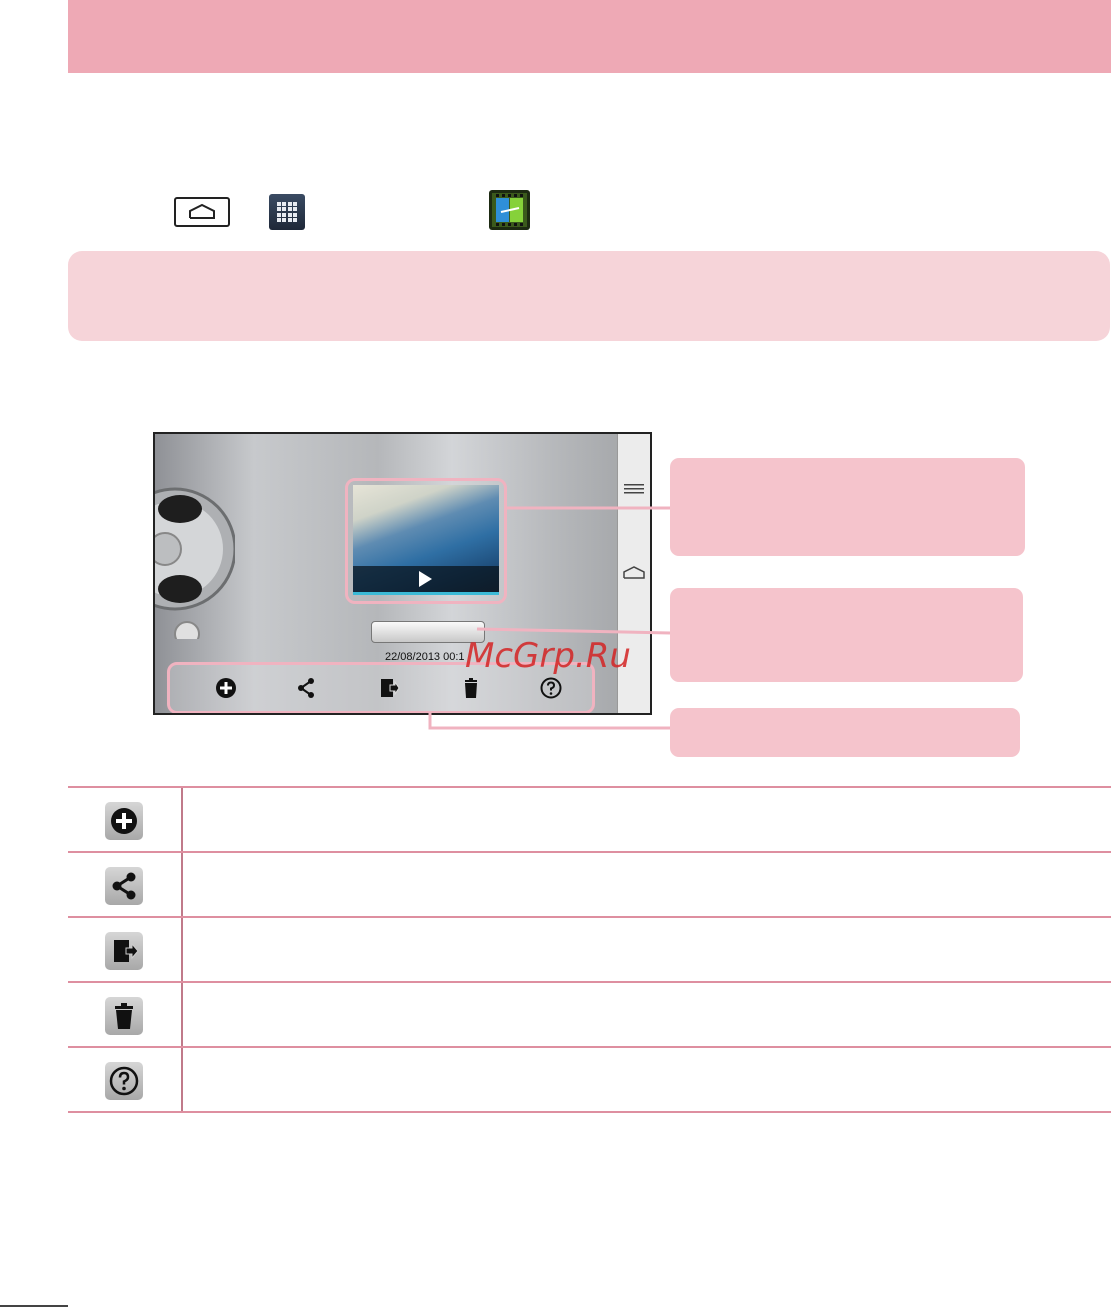 Image resolution: width=1111 pixels, height=1311 pixels. I want to click on callout-title, so click(846, 635).